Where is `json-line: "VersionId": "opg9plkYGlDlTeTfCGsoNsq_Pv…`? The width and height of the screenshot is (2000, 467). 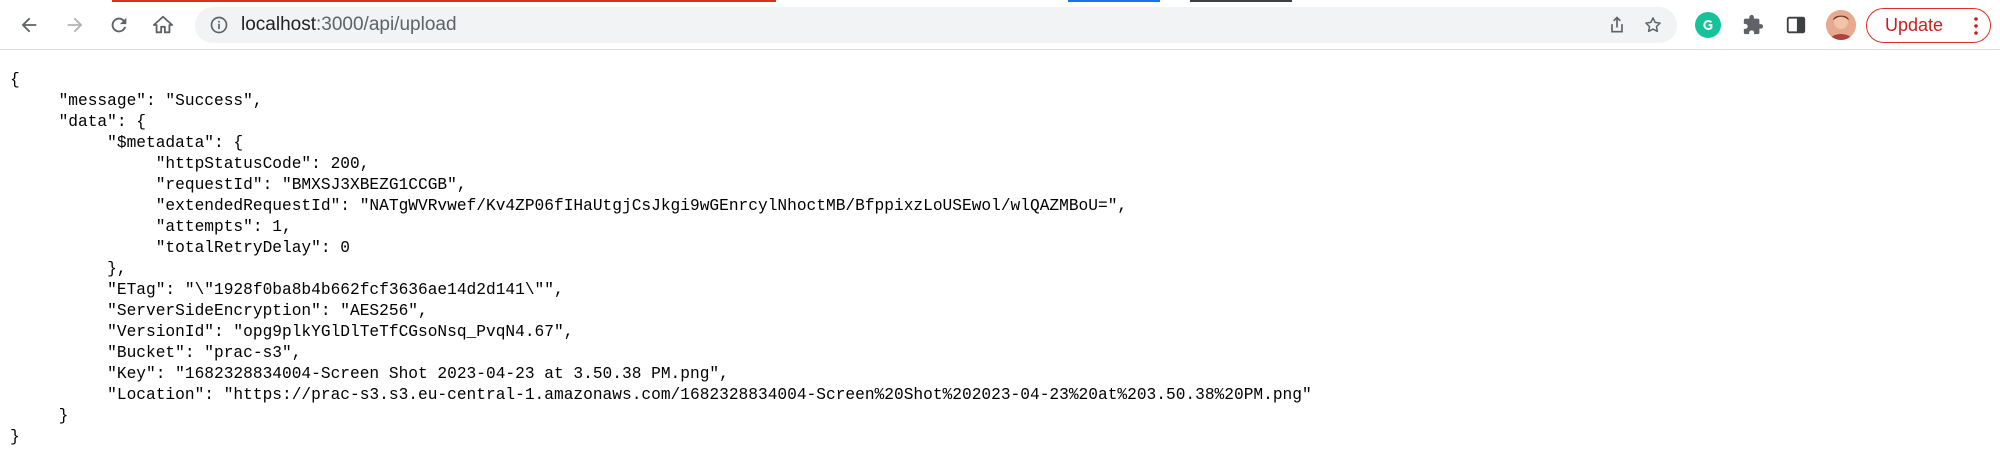
json-line: "VersionId": "opg9plkYGlDlTeTfCGsoNsq_Pv… is located at coordinates (292, 332).